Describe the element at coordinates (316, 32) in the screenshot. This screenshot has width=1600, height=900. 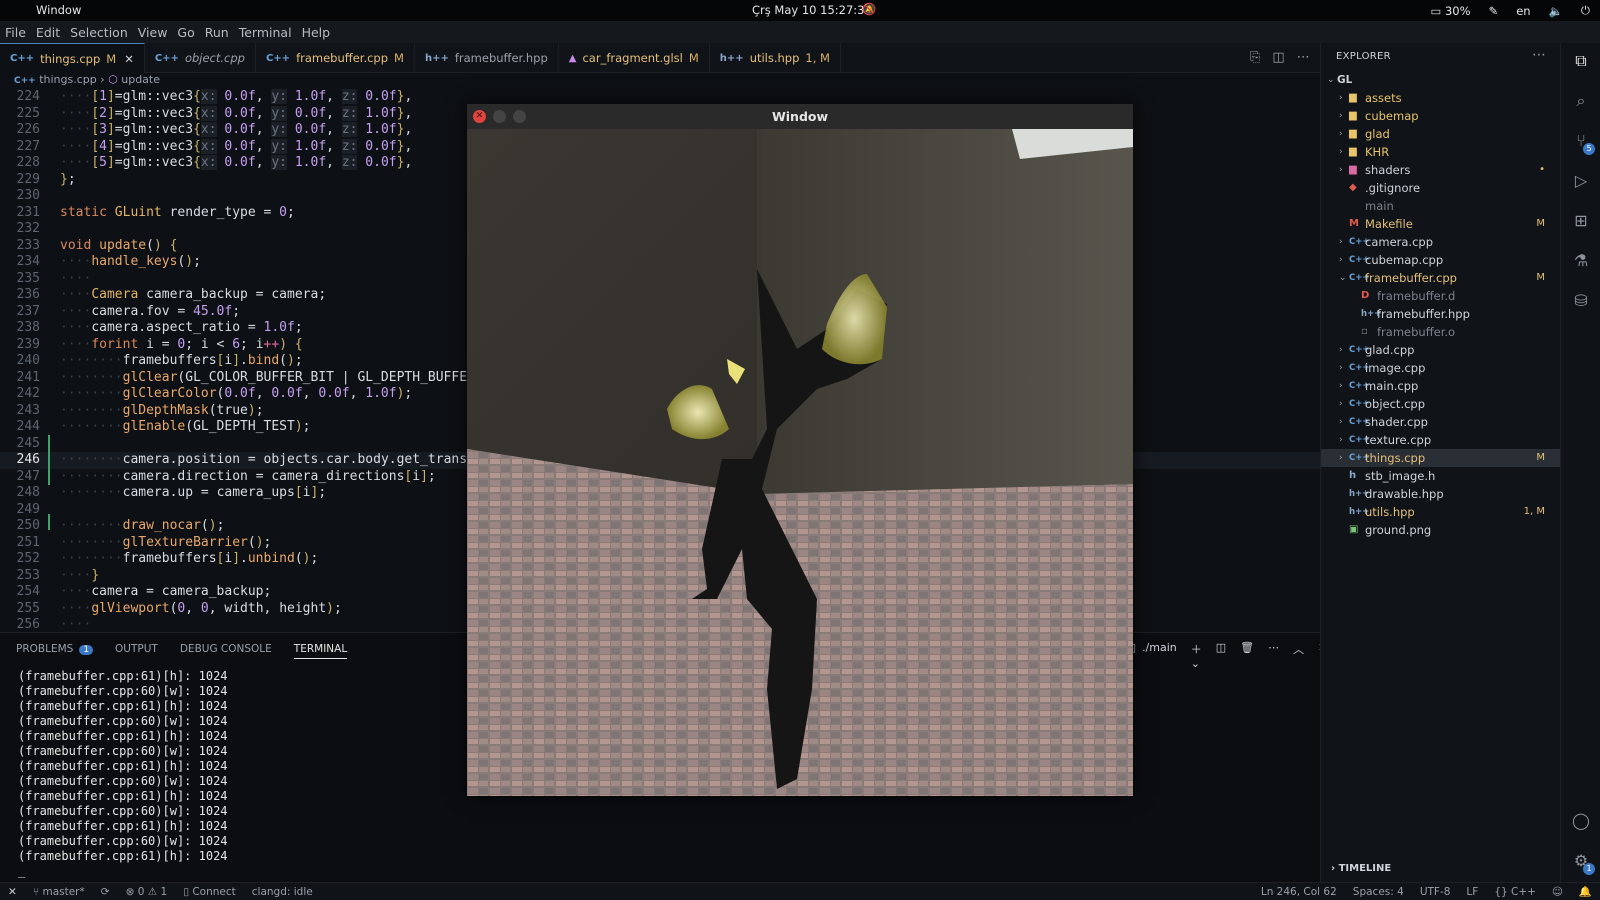
I see `menu-help: Help` at that location.